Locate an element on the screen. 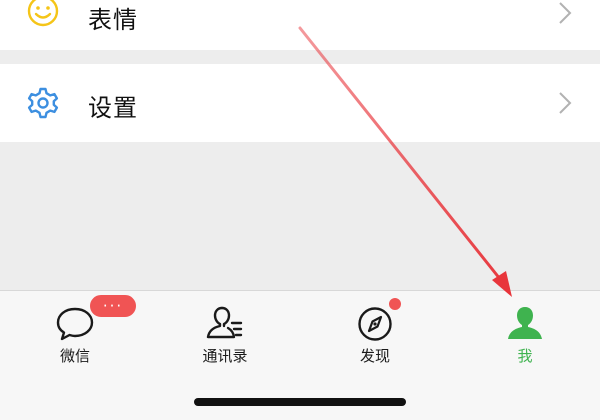 The width and height of the screenshot is (600, 420). tab-contacts: 通讯录 is located at coordinates (225, 341).